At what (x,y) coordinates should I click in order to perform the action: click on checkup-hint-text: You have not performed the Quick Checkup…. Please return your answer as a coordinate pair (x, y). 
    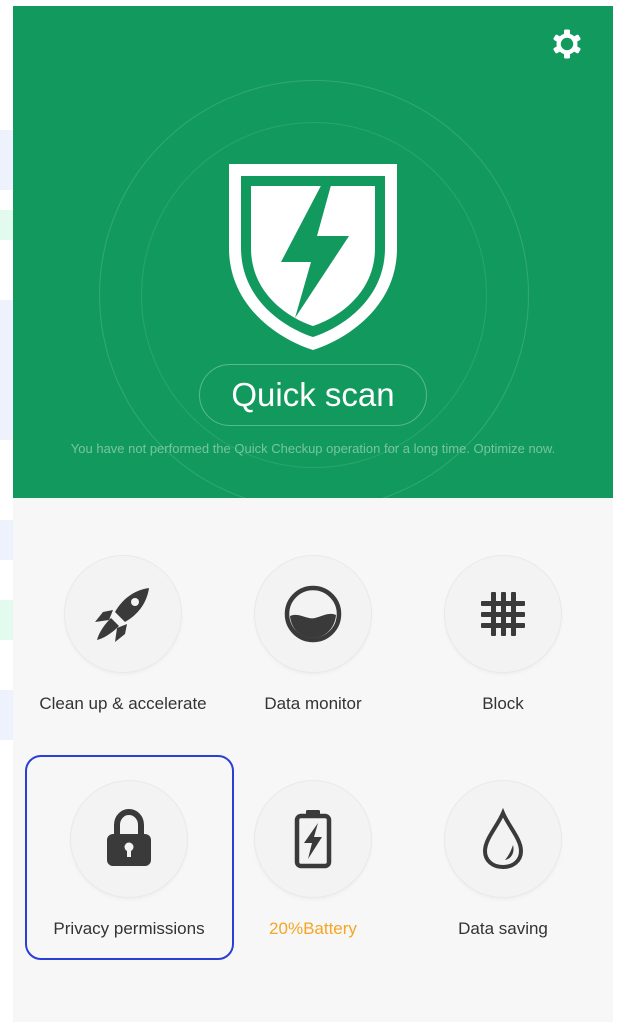
    Looking at the image, I should click on (313, 448).